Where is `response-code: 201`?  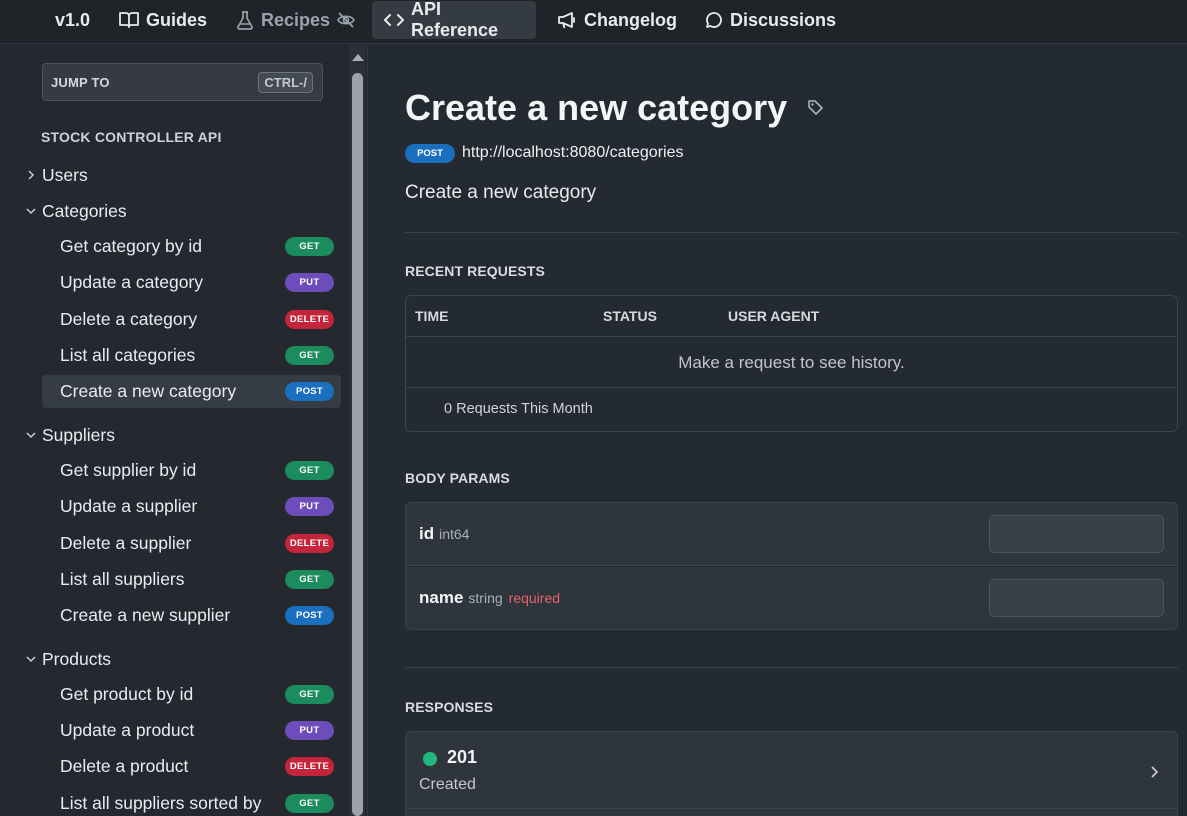 response-code: 201 is located at coordinates (462, 757).